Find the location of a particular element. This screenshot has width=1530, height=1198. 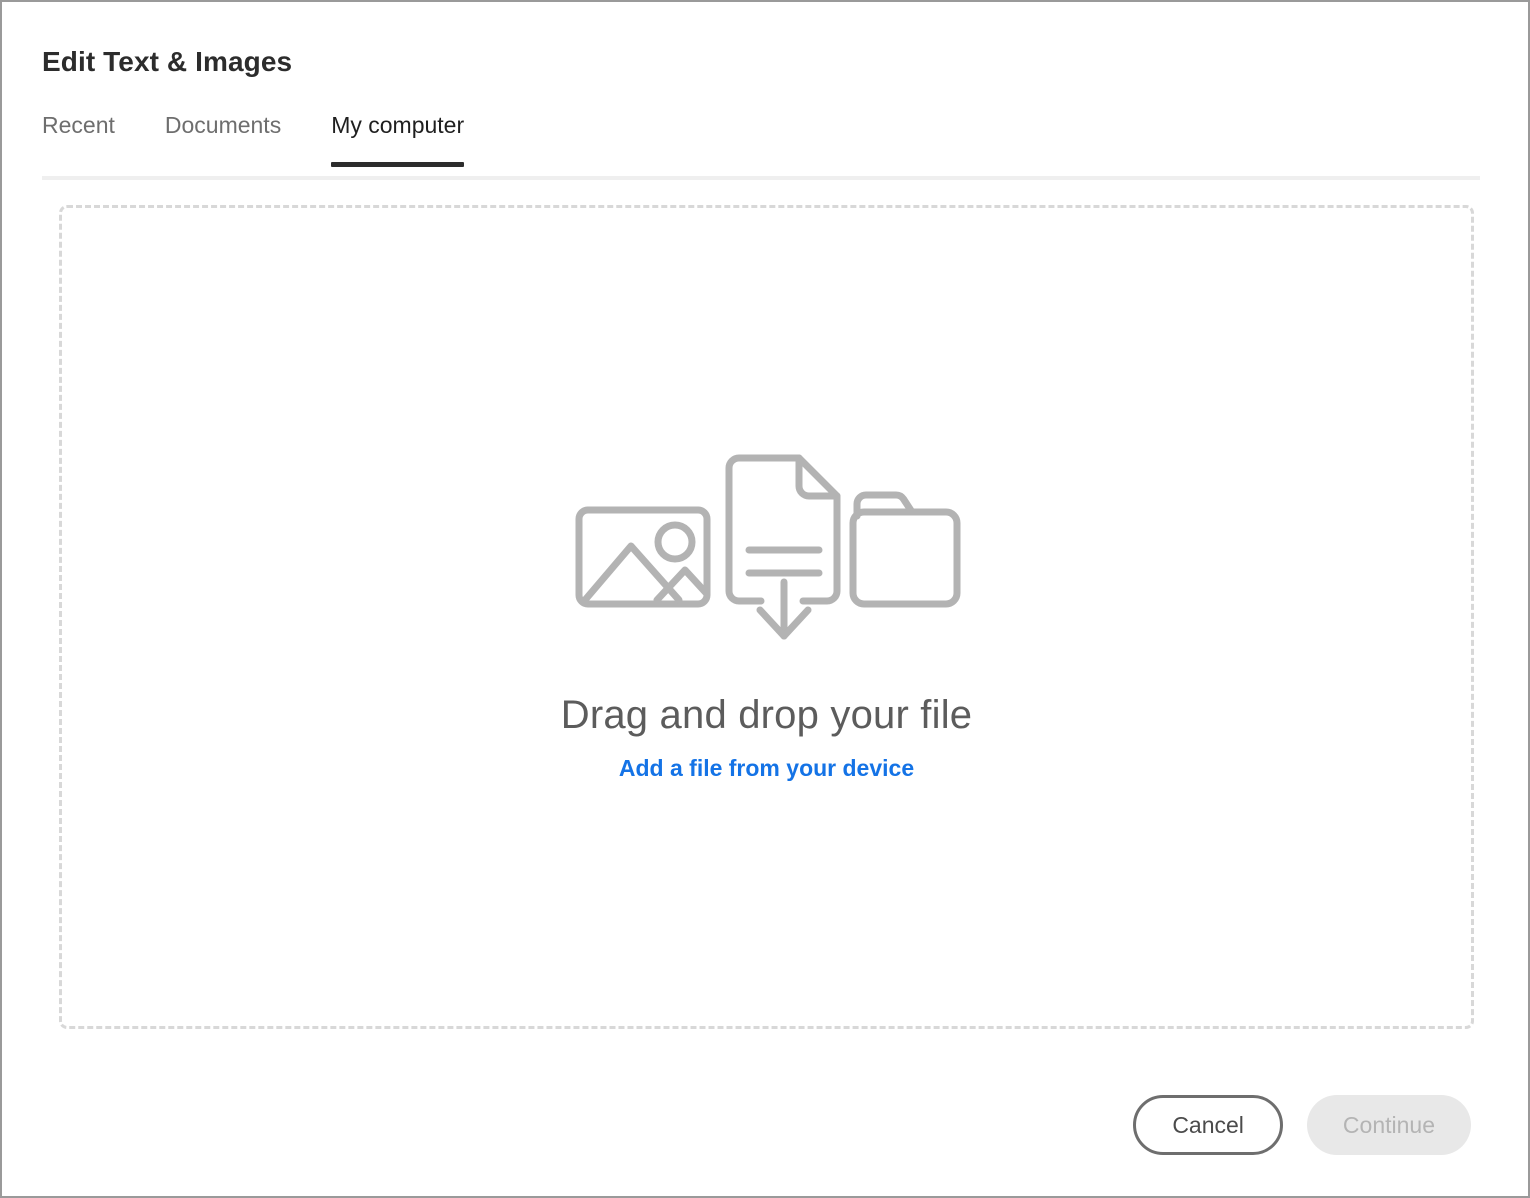

continue-button: Continue is located at coordinates (1388, 1125).